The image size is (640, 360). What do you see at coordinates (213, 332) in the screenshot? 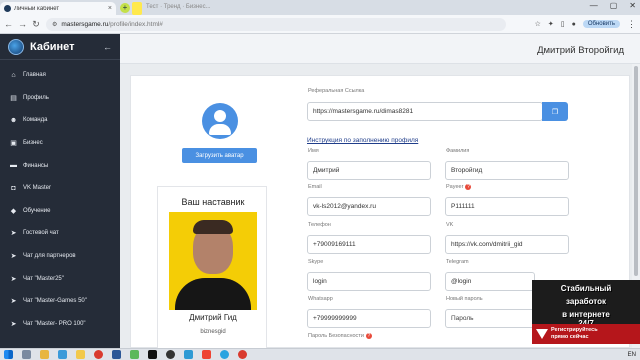
I see `mentor-login: biznesgid` at bounding box center [213, 332].